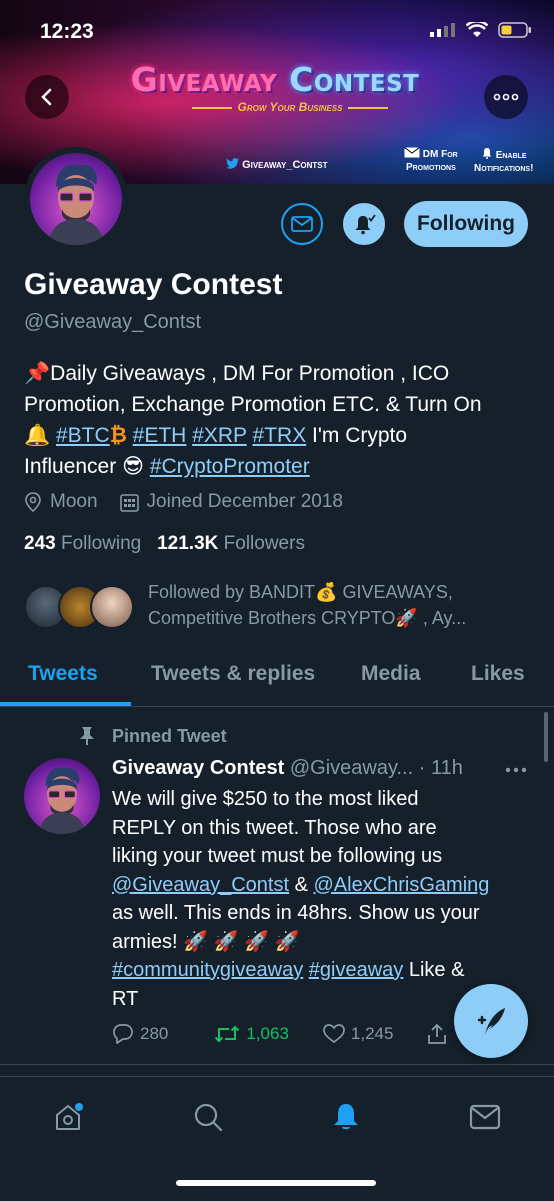  I want to click on active-tab-indicator, so click(65, 704).